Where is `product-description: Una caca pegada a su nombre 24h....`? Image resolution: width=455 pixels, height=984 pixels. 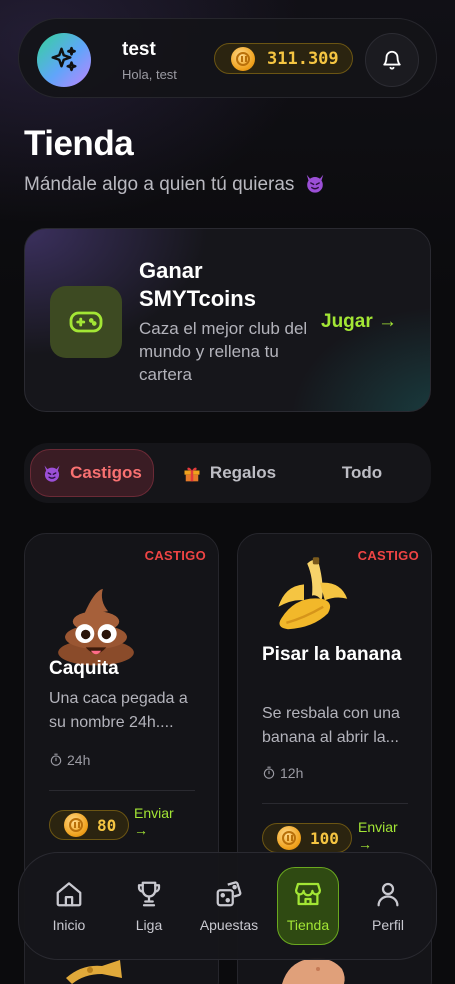
product-description: Una caca pegada a su nombre 24h.... is located at coordinates (118, 710).